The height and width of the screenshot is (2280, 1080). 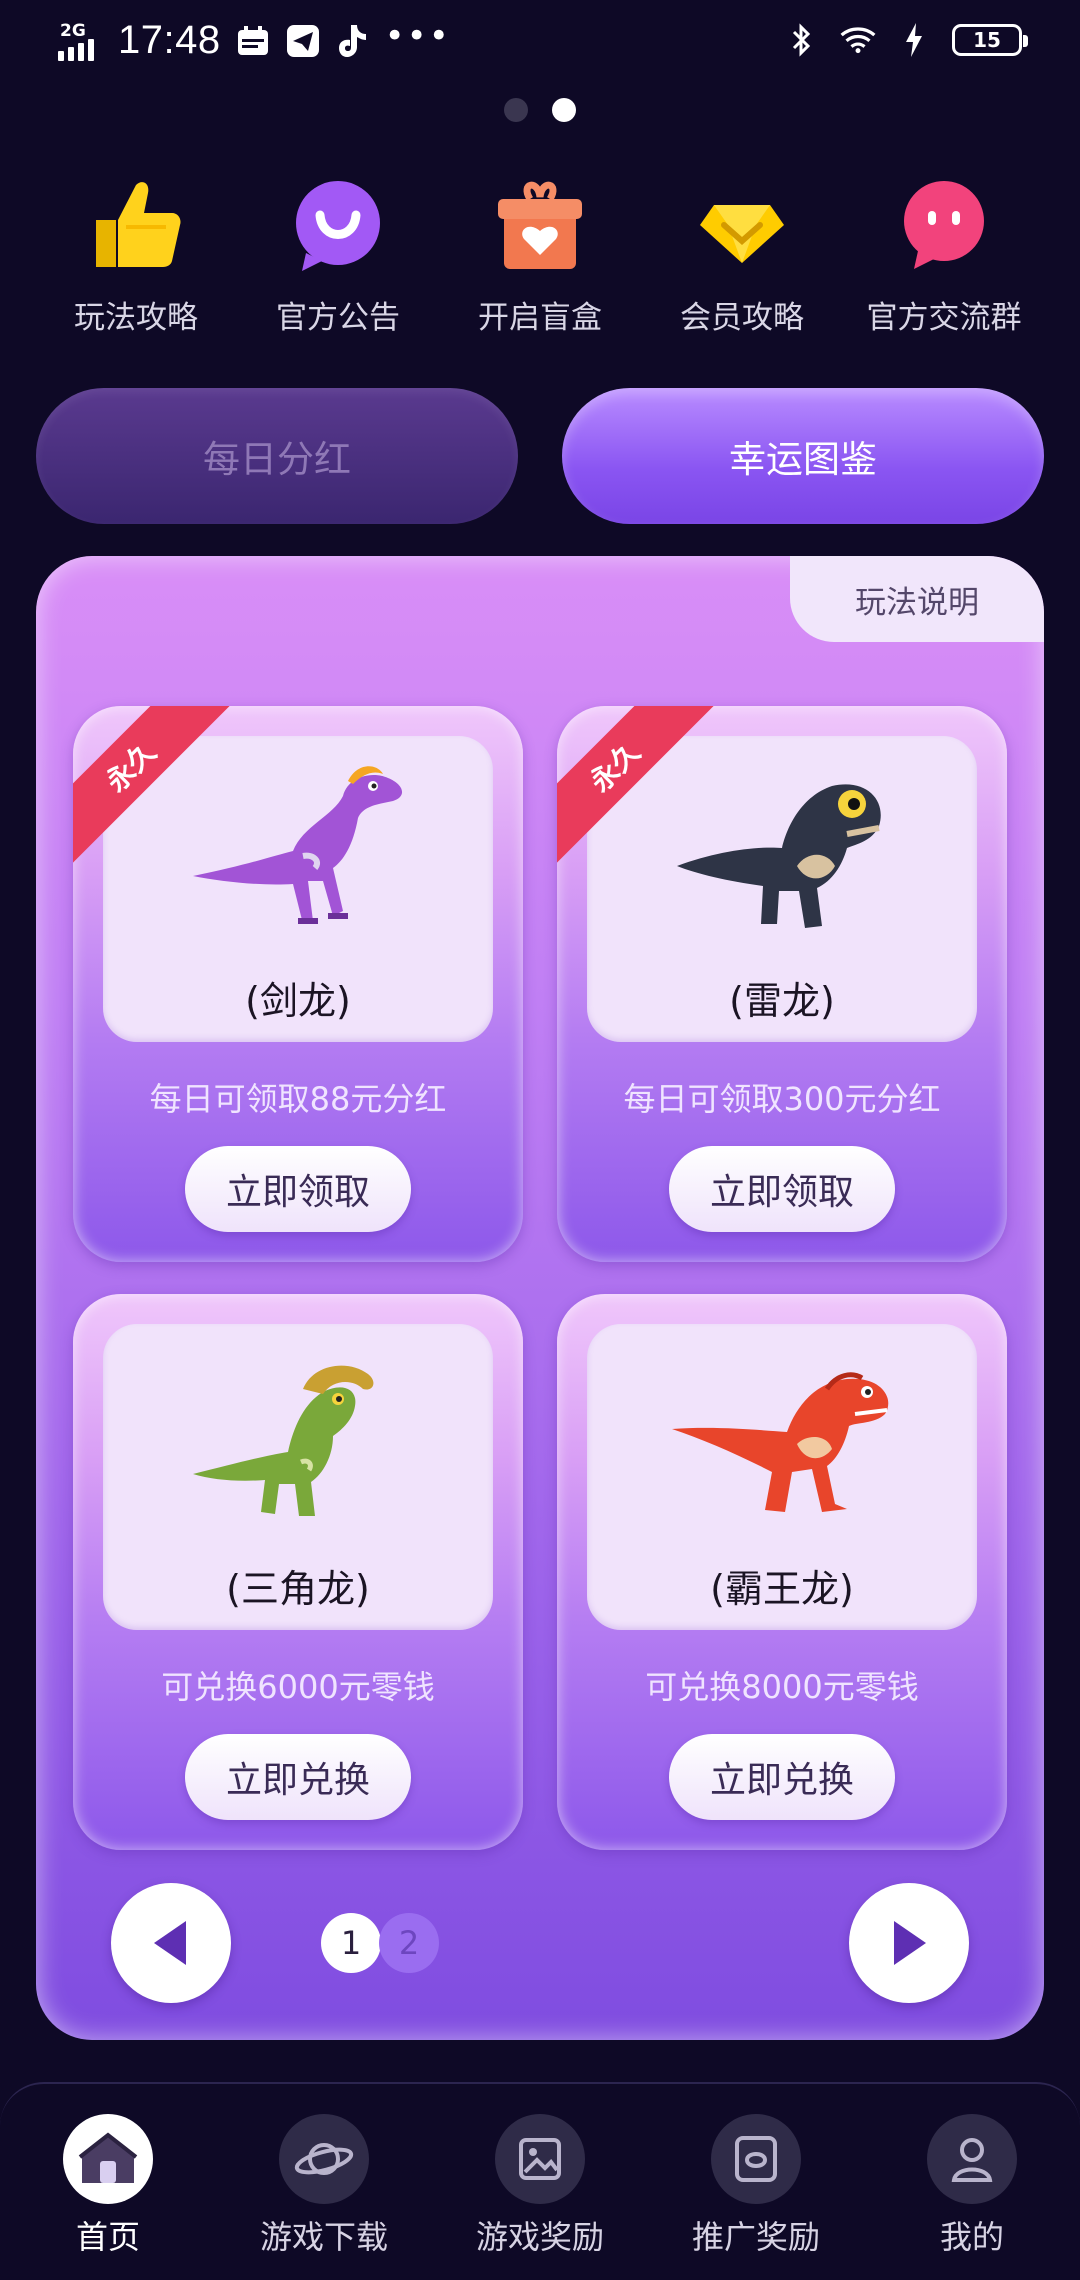 I want to click on pagination: 1 2, so click(x=540, y=1943).